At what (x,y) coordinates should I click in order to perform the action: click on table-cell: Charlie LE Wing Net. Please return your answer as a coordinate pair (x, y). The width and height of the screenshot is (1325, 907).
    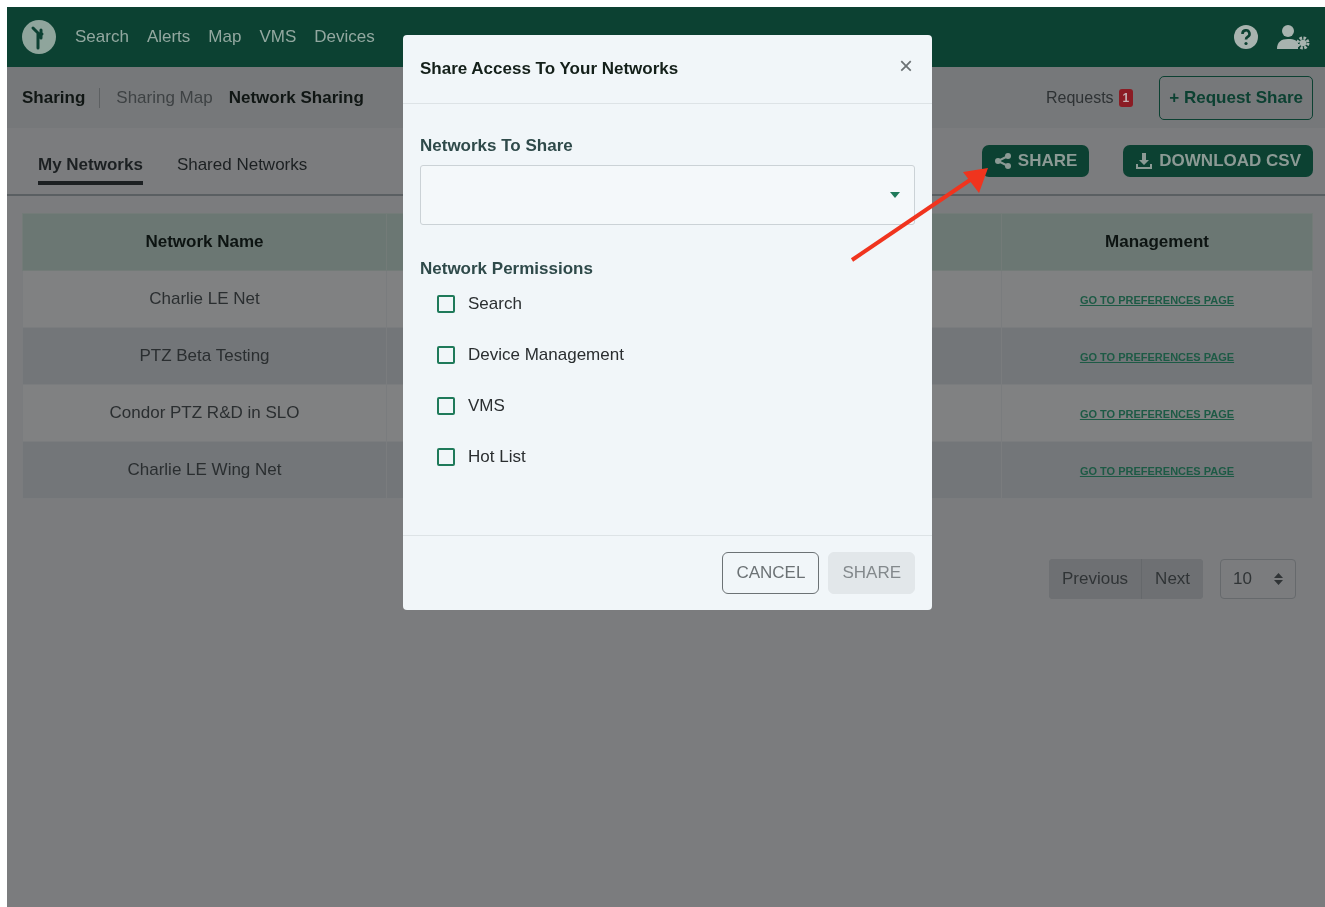
    Looking at the image, I should click on (204, 470).